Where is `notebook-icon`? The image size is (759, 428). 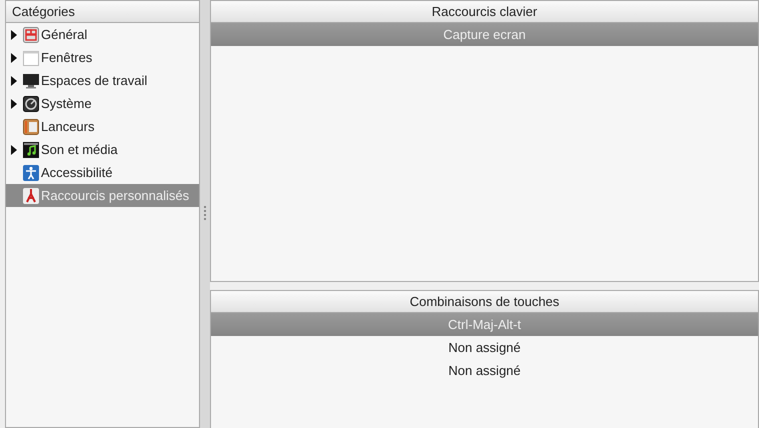
notebook-icon is located at coordinates (31, 126).